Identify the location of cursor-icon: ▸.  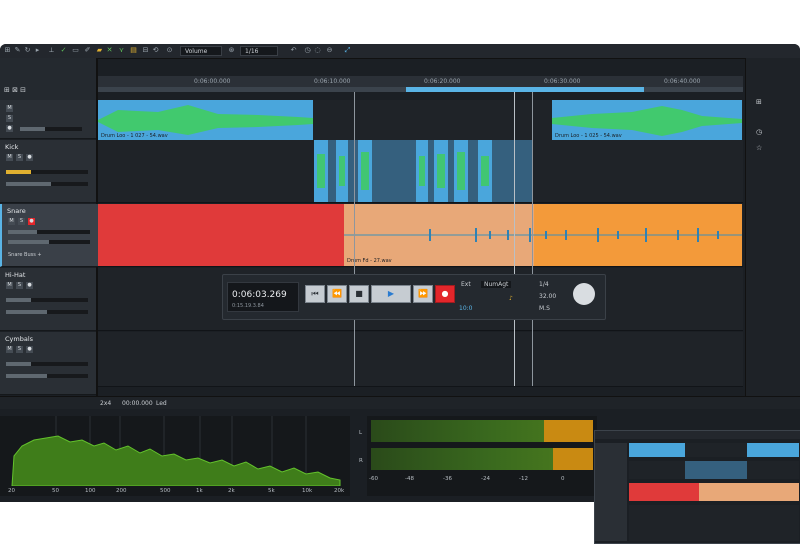
(37, 50).